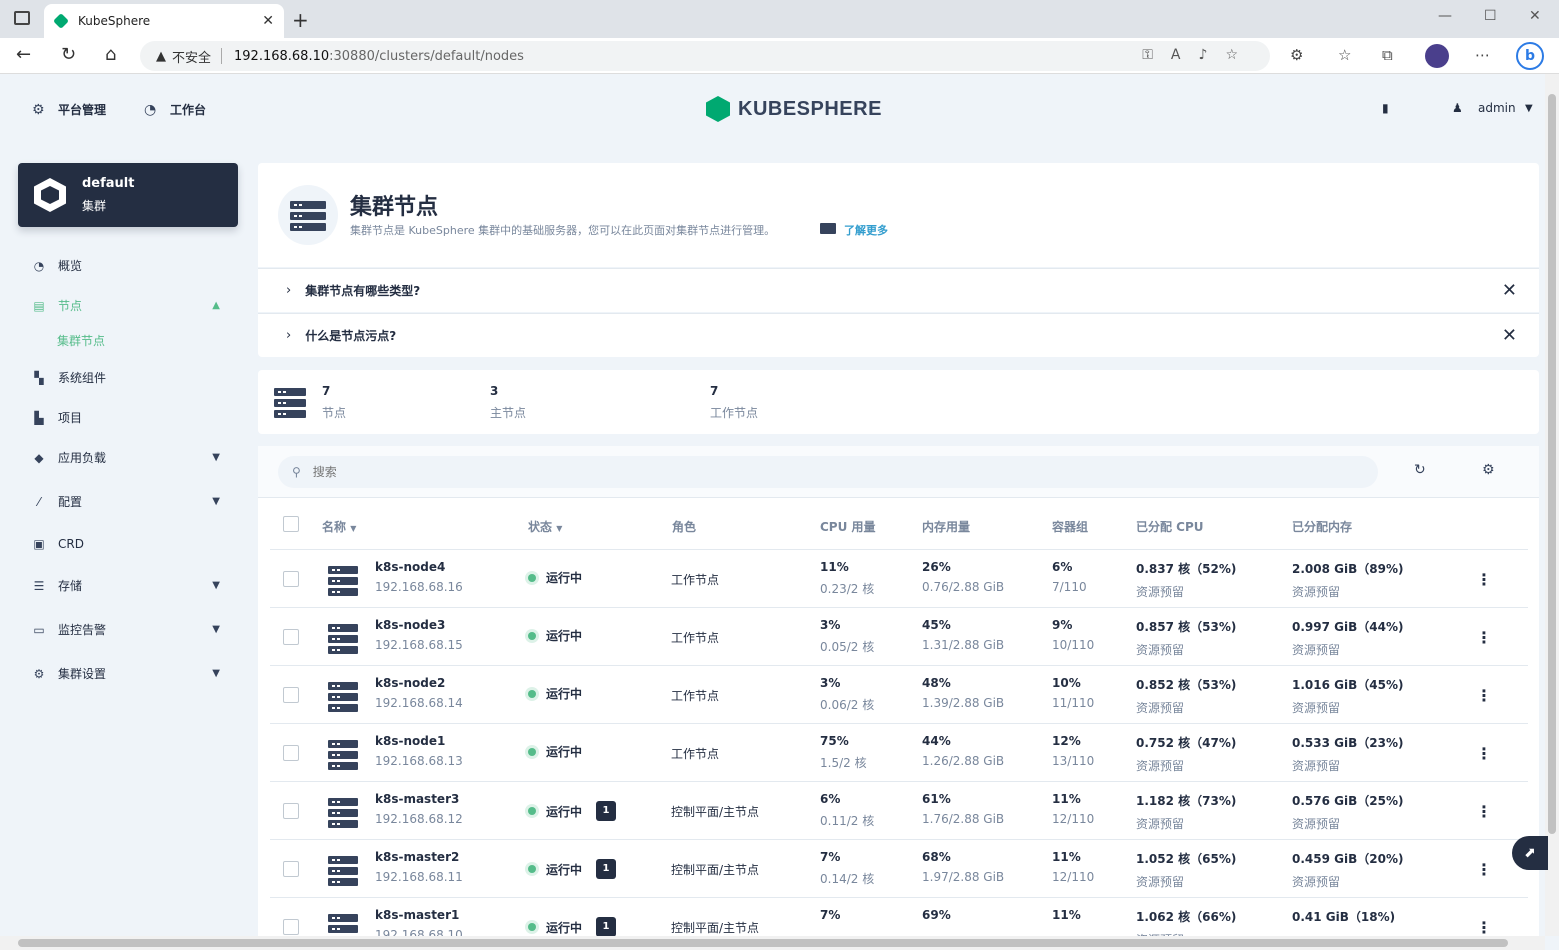  I want to click on workbench-menu: ◔ 工作台, so click(175, 109).